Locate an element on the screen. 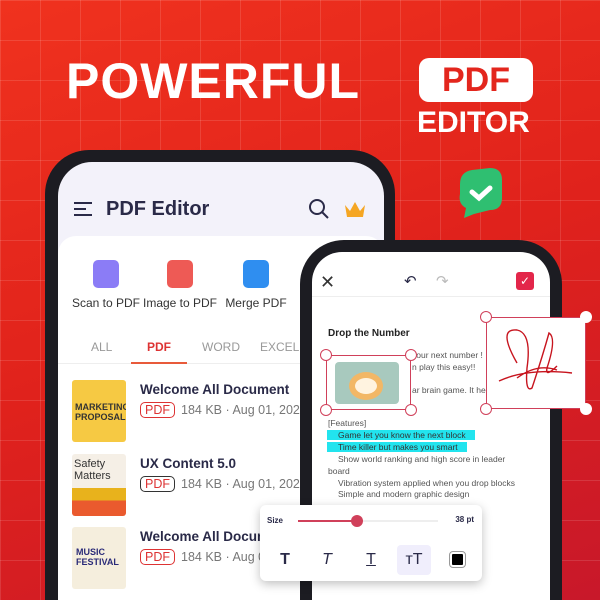 Image resolution: width=600 pixels, height=600 pixels. app-title: PDF Editor is located at coordinates (158, 209).